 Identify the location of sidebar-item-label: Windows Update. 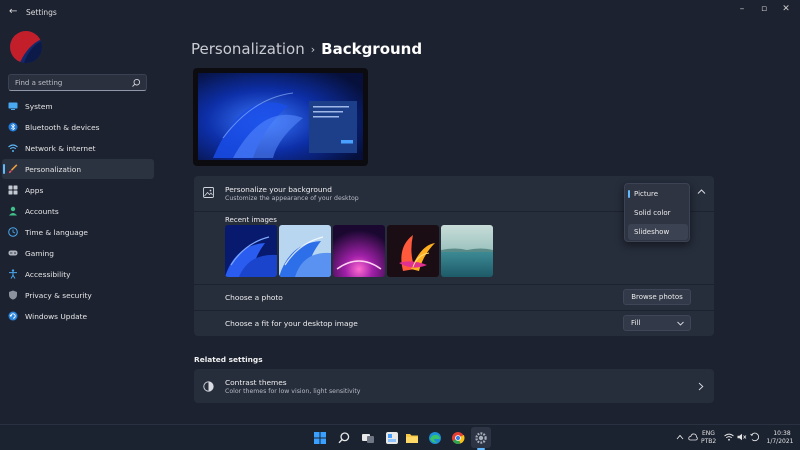
(56, 316).